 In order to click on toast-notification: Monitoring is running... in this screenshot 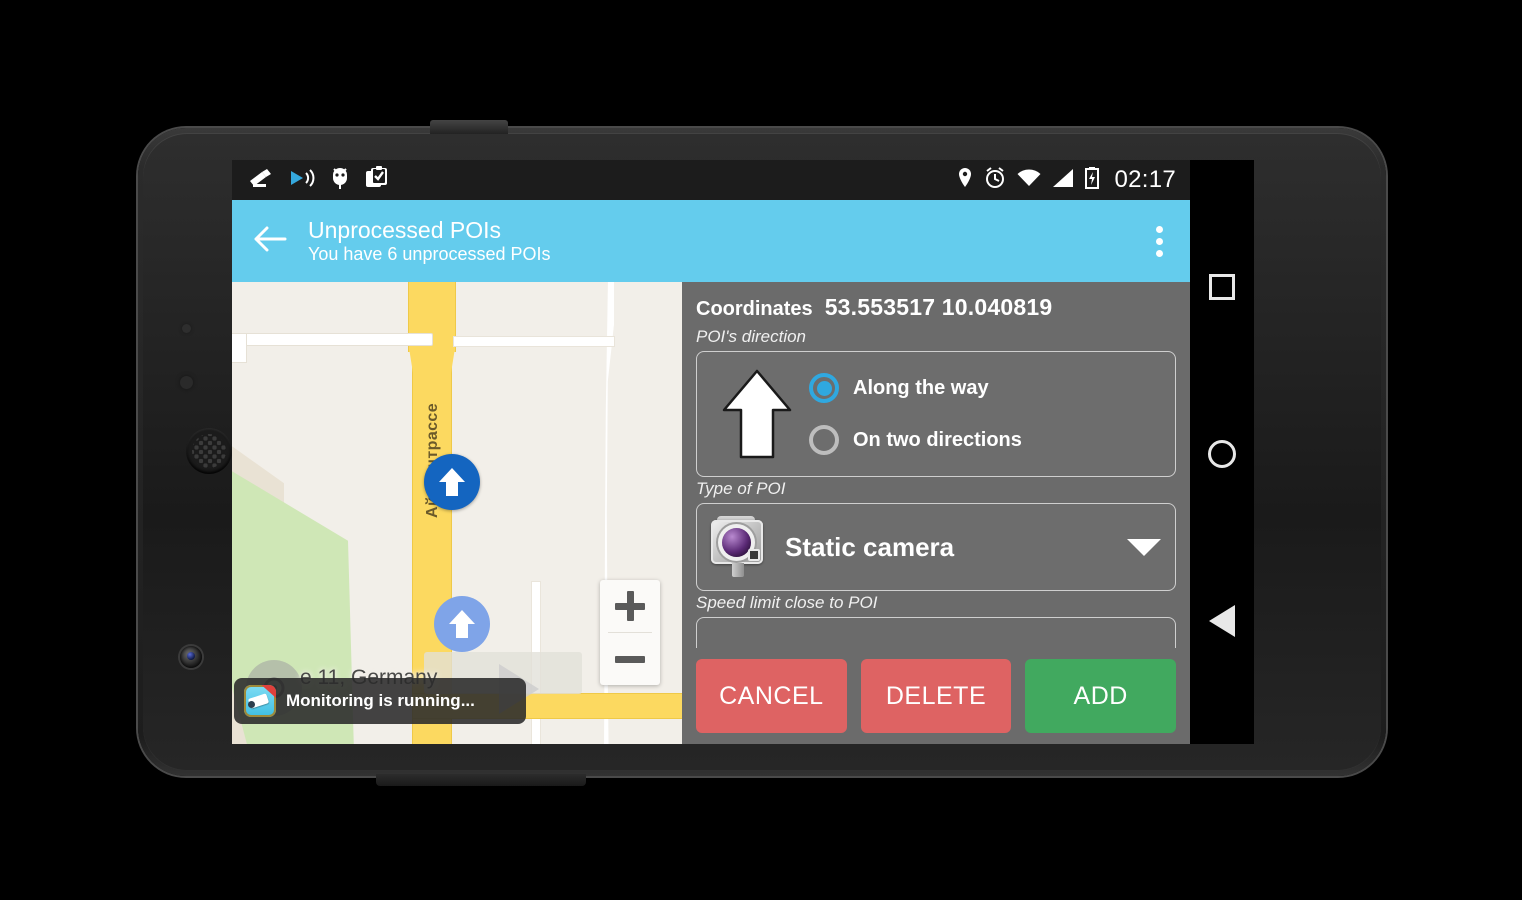, I will do `click(380, 701)`.